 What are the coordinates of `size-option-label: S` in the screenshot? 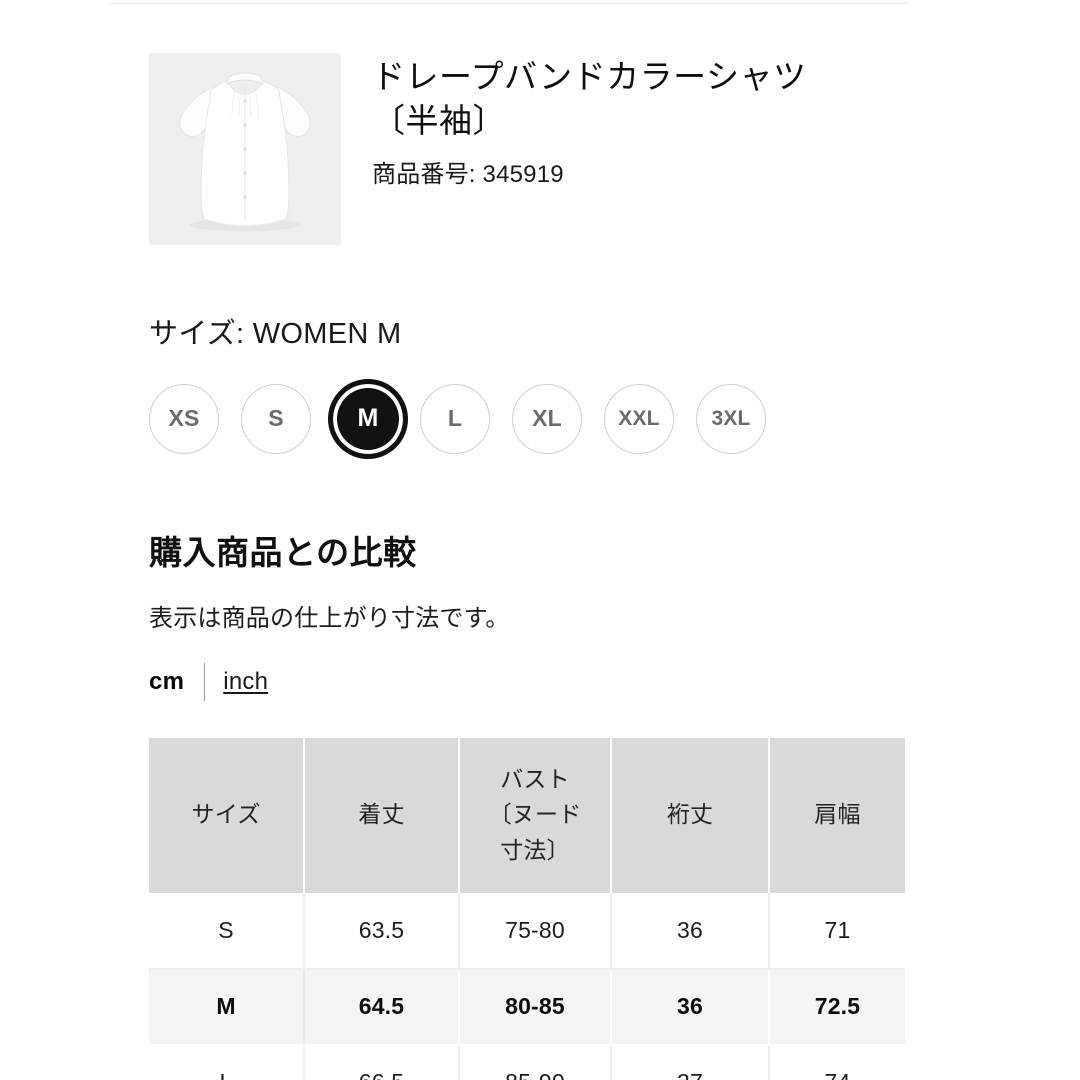 It's located at (276, 418).